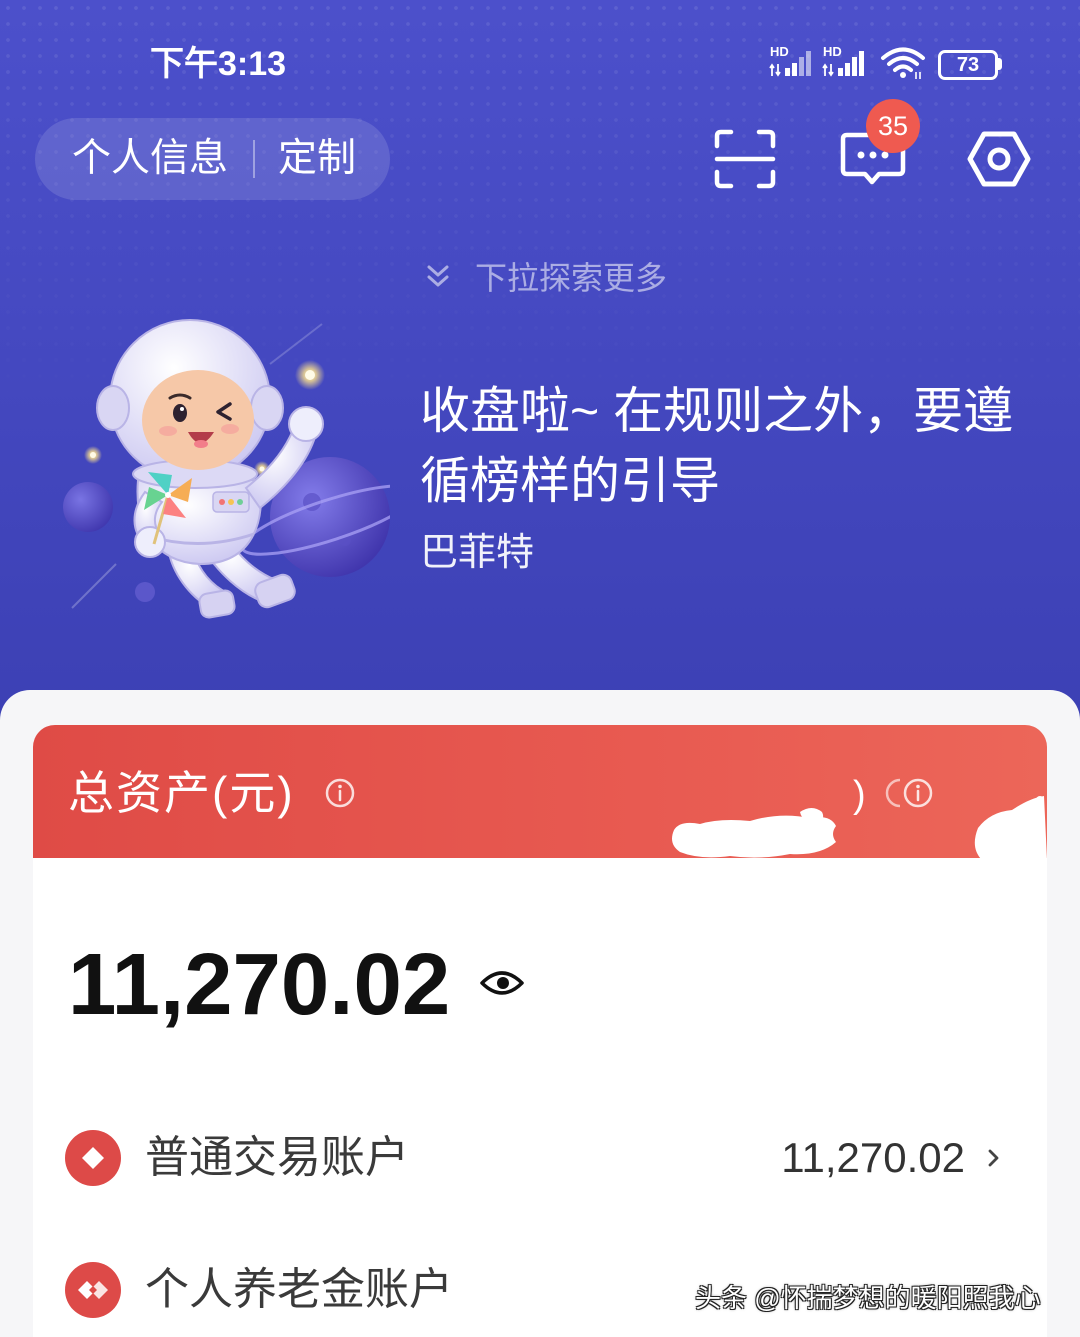 The width and height of the screenshot is (1080, 1337). I want to click on quote-author: 巴菲特, so click(477, 553).